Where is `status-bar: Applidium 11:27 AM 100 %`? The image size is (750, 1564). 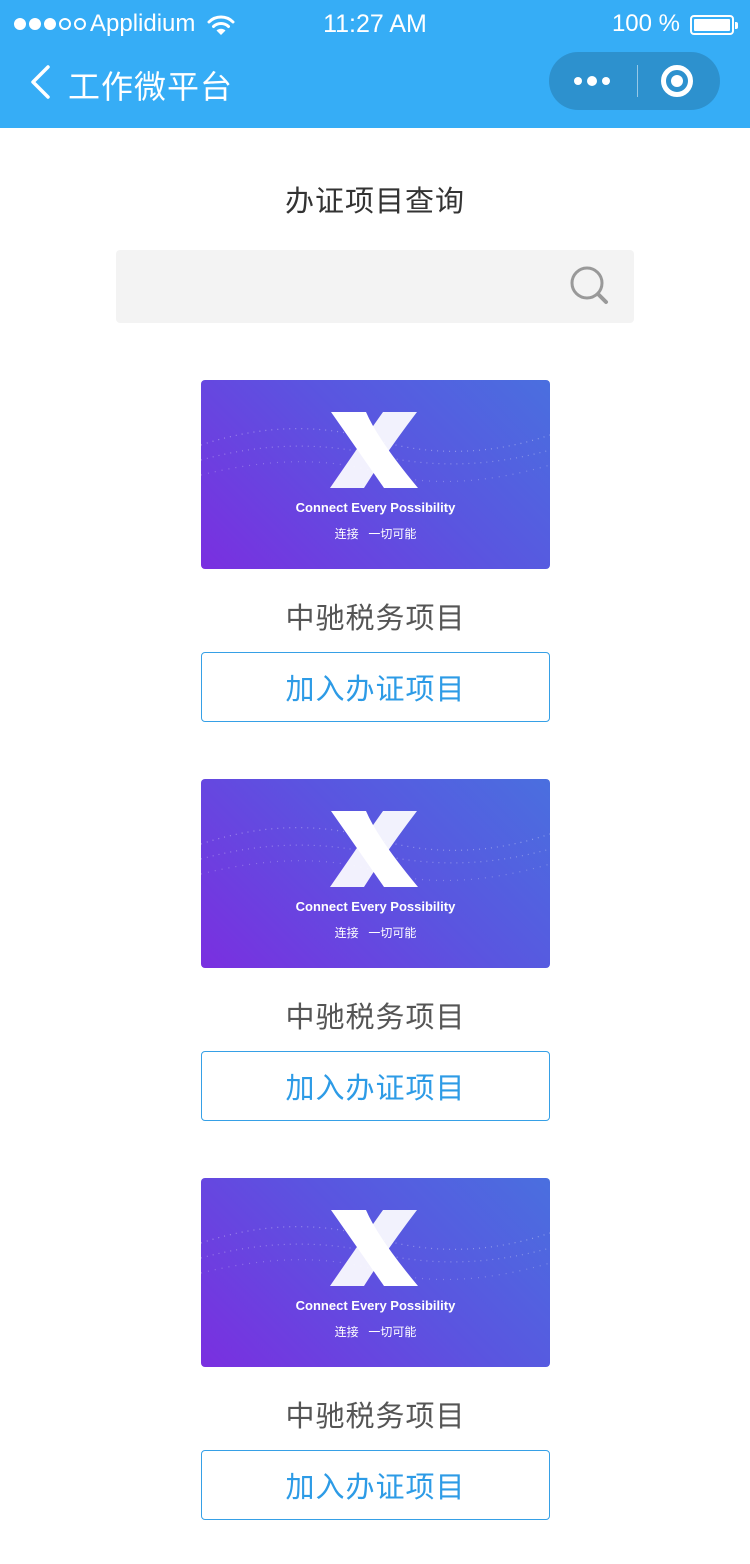
status-bar: Applidium 11:27 AM 100 % is located at coordinates (375, 26).